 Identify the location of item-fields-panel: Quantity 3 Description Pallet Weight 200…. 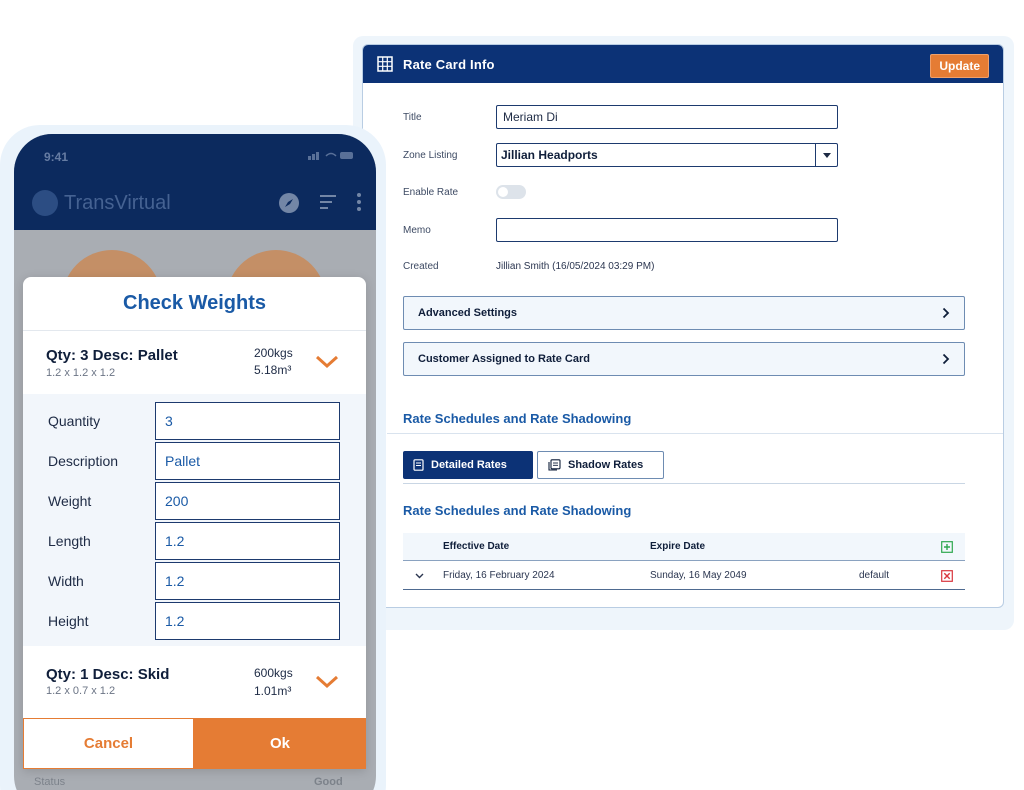
(194, 520).